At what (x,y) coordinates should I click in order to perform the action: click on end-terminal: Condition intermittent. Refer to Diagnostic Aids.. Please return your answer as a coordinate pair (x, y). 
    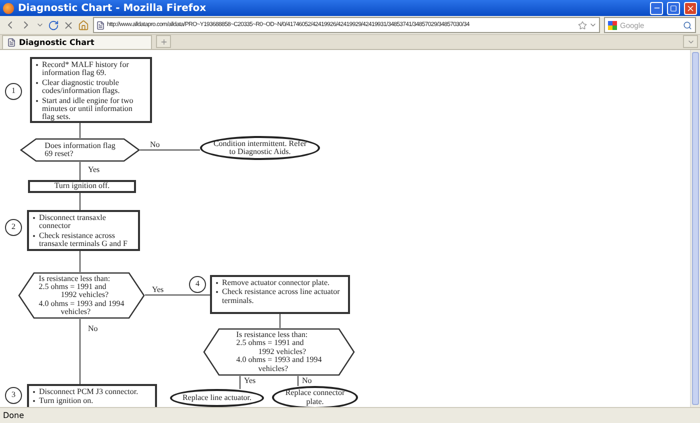
    Looking at the image, I should click on (260, 148).